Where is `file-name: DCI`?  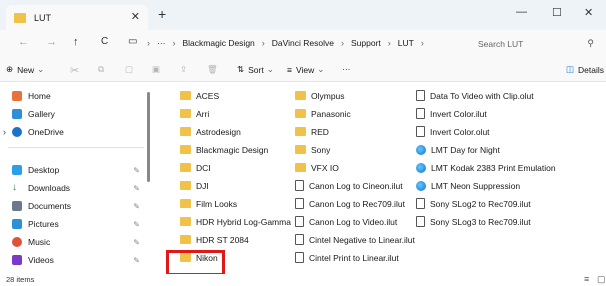 file-name: DCI is located at coordinates (203, 167).